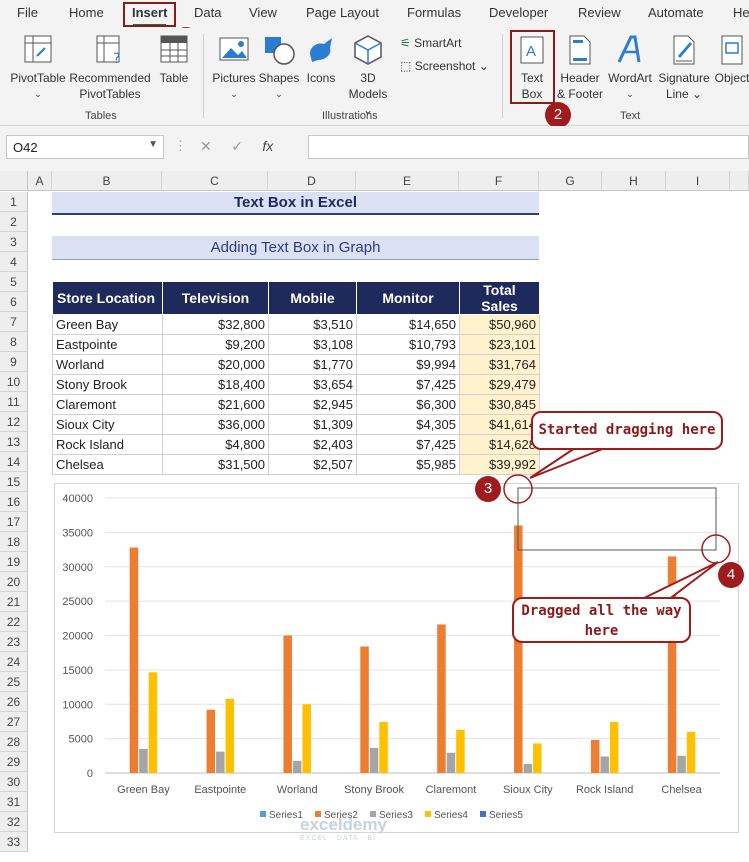 This screenshot has width=749, height=862. What do you see at coordinates (679, 581) in the screenshot?
I see `callout-end-pointer` at bounding box center [679, 581].